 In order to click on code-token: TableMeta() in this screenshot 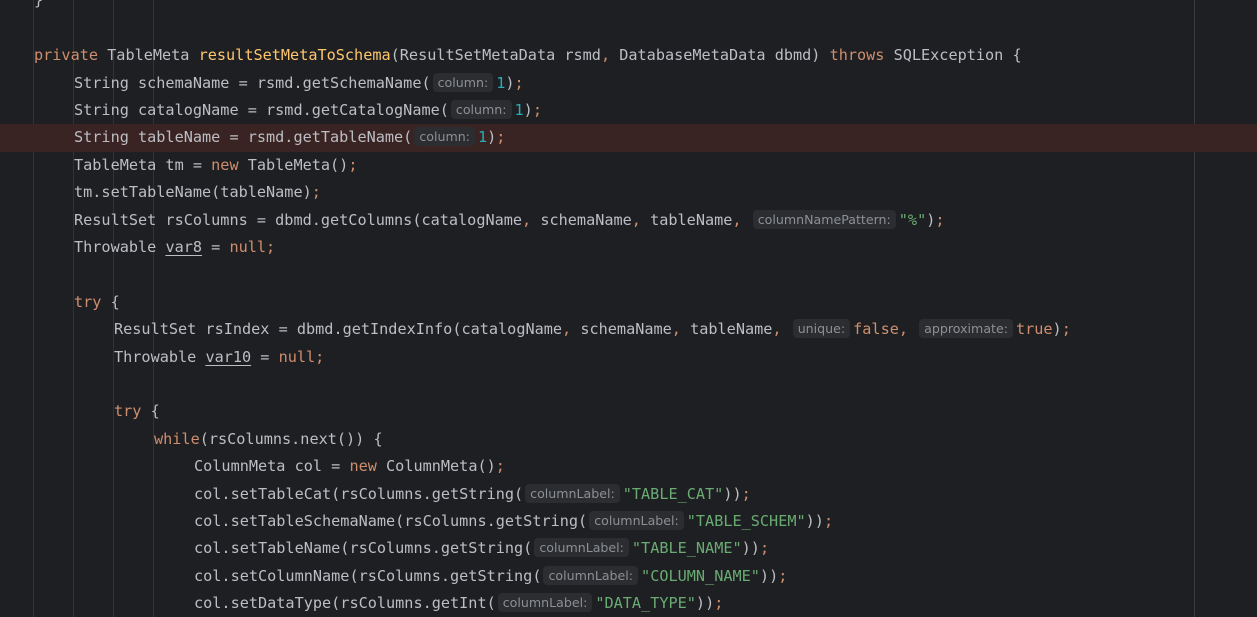, I will do `click(293, 164)`.